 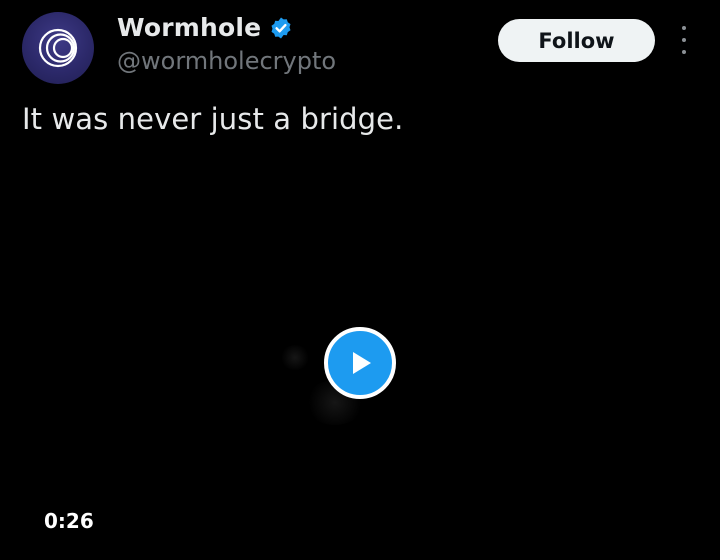 I want to click on author-name-row: Wormhole, so click(x=205, y=27).